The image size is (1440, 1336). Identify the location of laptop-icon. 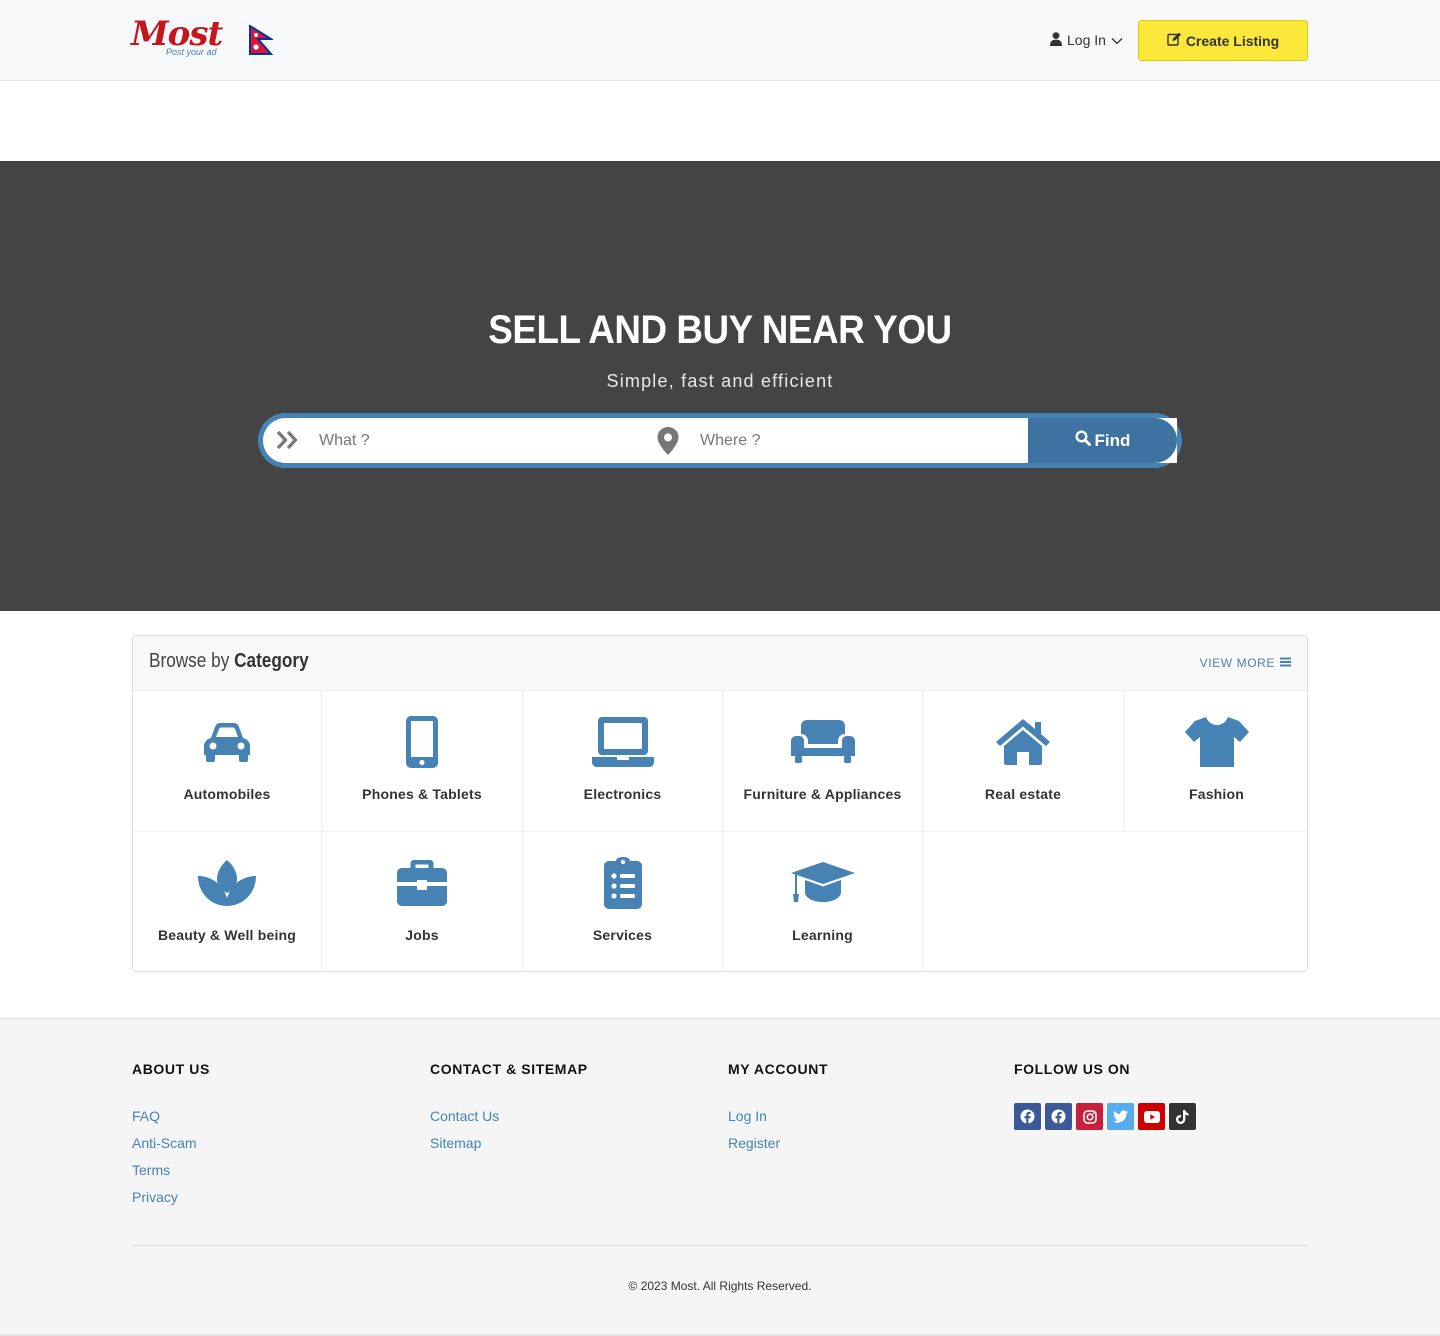
(622, 742).